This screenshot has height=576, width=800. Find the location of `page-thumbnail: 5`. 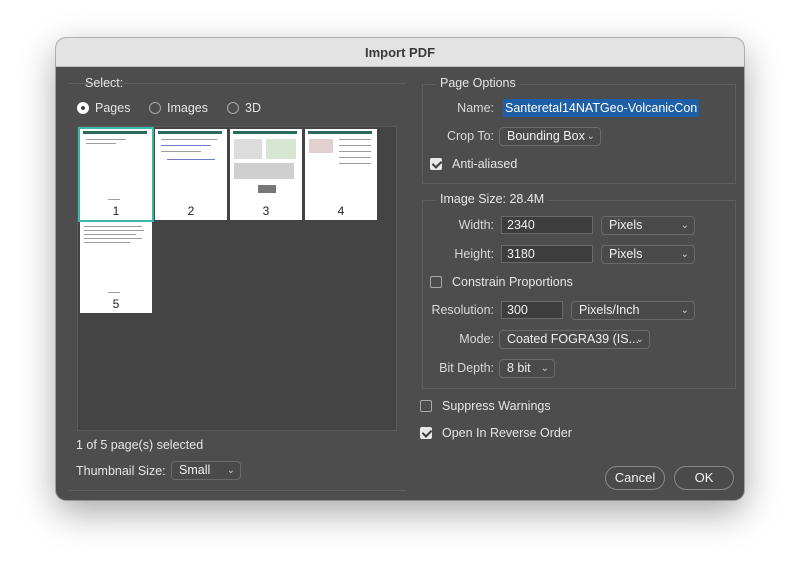

page-thumbnail: 5 is located at coordinates (116, 267).